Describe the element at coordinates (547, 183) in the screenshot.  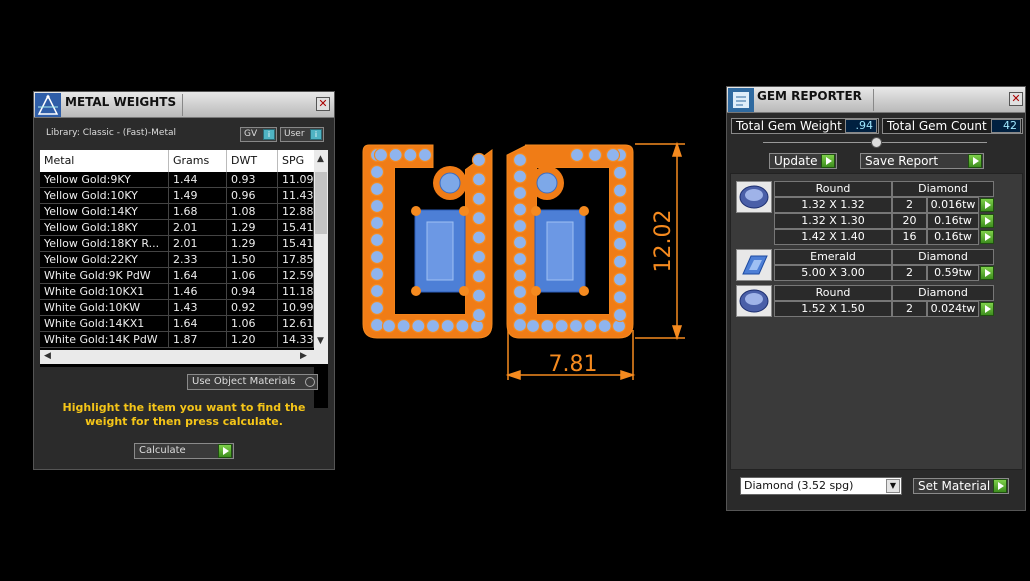
I see `right-bezel-stone` at that location.